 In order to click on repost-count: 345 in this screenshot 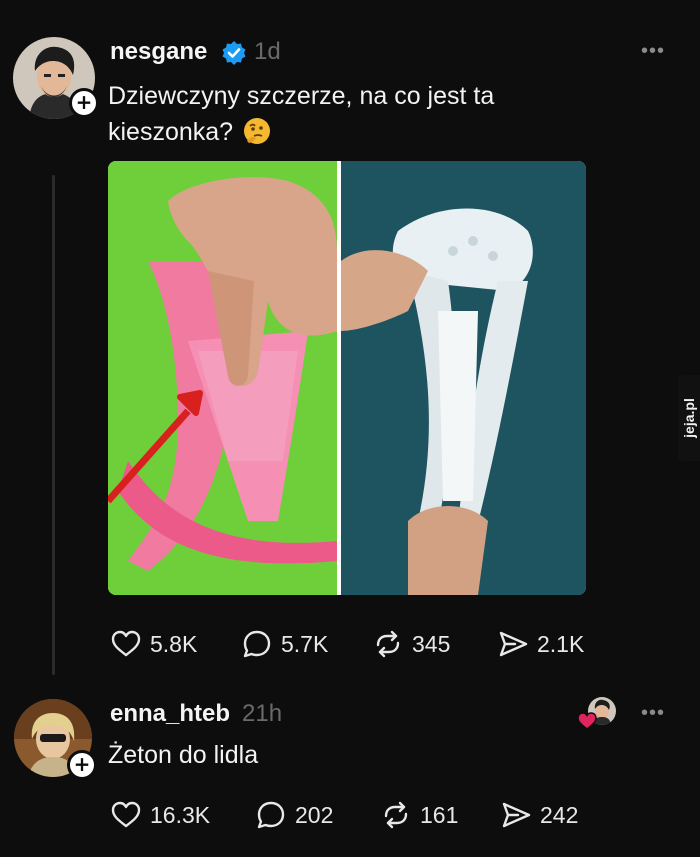, I will do `click(431, 643)`.